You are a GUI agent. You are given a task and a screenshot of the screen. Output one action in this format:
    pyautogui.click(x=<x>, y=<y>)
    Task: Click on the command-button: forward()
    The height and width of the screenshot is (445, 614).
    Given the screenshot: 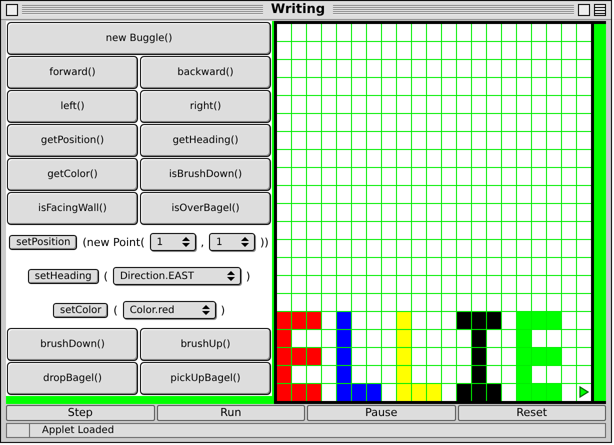 What is the action you would take?
    pyautogui.click(x=72, y=72)
    